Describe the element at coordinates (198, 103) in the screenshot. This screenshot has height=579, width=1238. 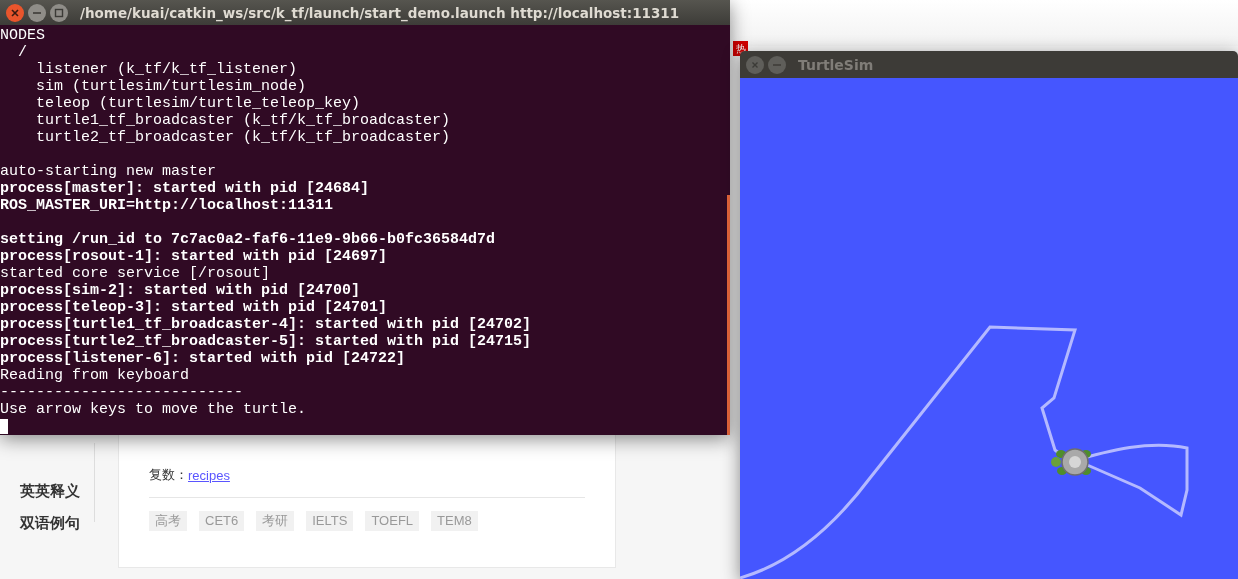
I see `terminal-line: teleop (turtlesim/turtle_teleop_key)` at that location.